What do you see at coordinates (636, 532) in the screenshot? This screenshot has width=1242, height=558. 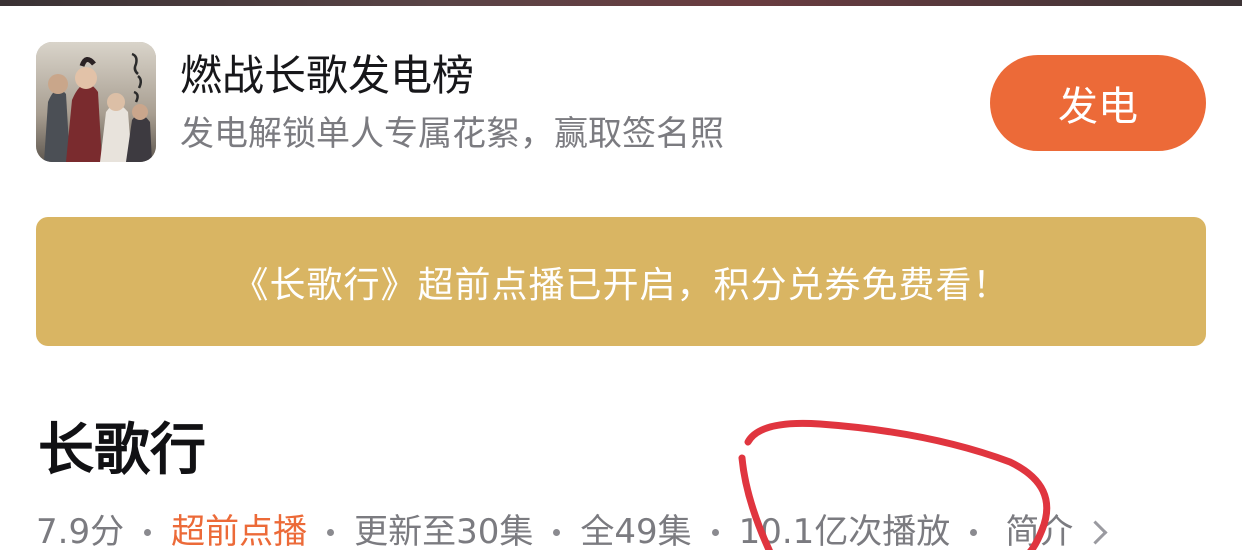 I see `episode-total: 全49集` at bounding box center [636, 532].